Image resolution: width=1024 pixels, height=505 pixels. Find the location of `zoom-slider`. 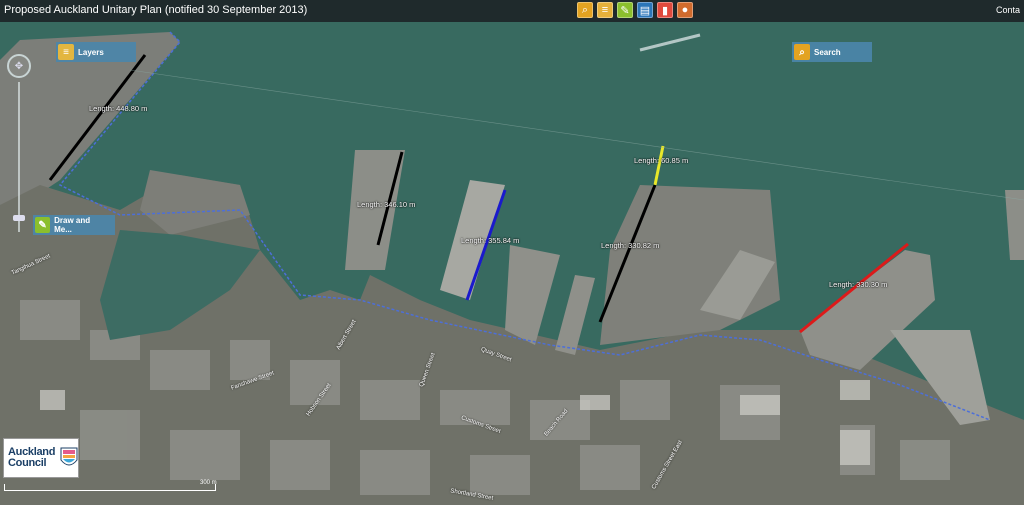

zoom-slider is located at coordinates (19, 157).